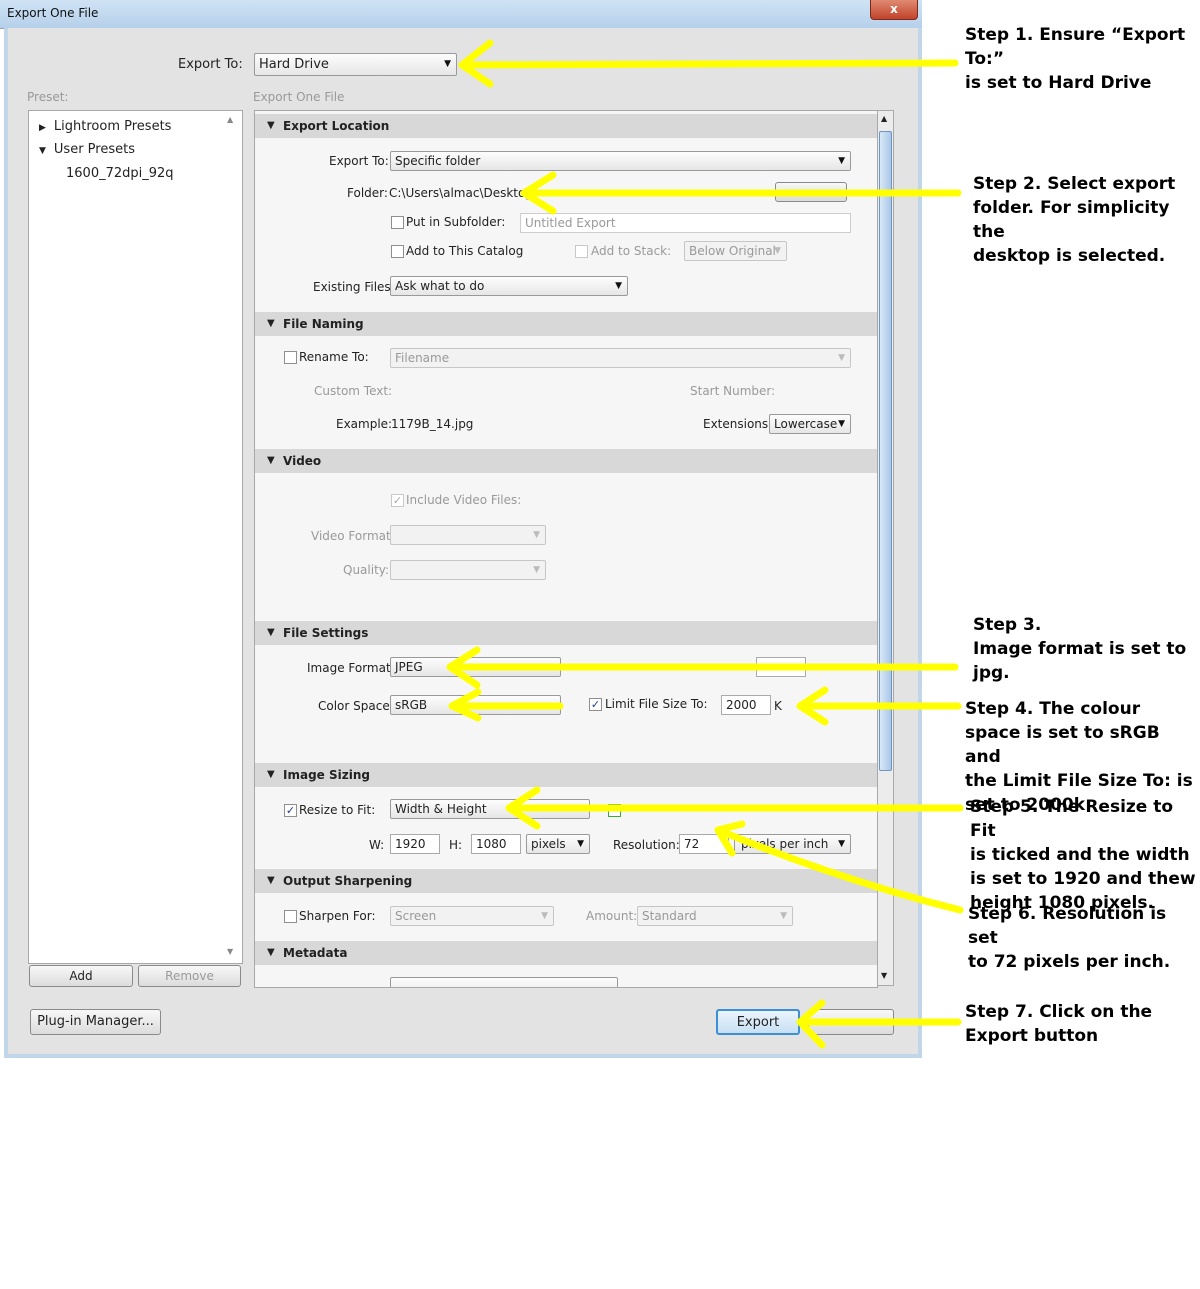 Image resolution: width=1200 pixels, height=1289 pixels. What do you see at coordinates (879, 1024) in the screenshot?
I see `arrow-step7` at bounding box center [879, 1024].